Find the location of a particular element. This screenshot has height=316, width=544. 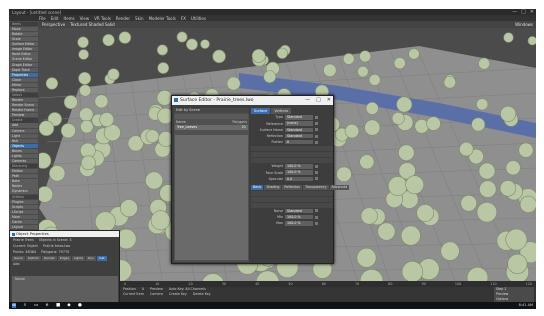

menu-view: View is located at coordinates (85, 18).